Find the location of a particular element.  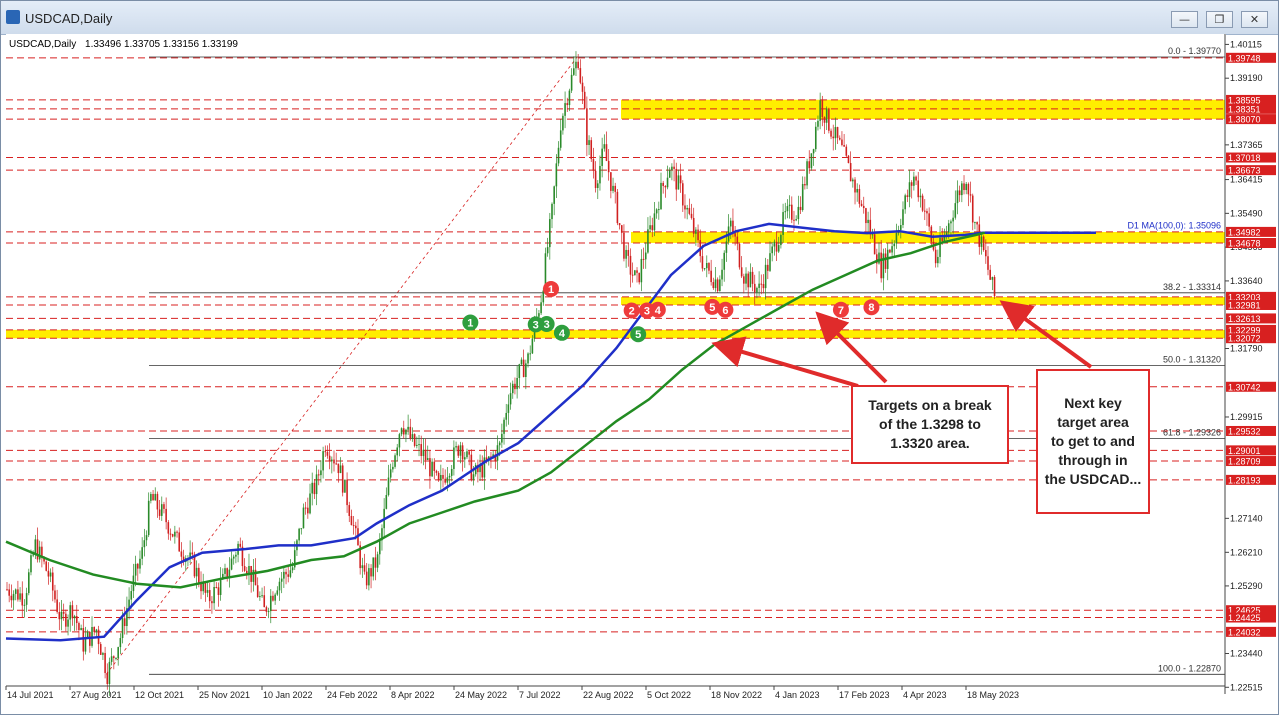

chart-app-icon is located at coordinates (13, 17).